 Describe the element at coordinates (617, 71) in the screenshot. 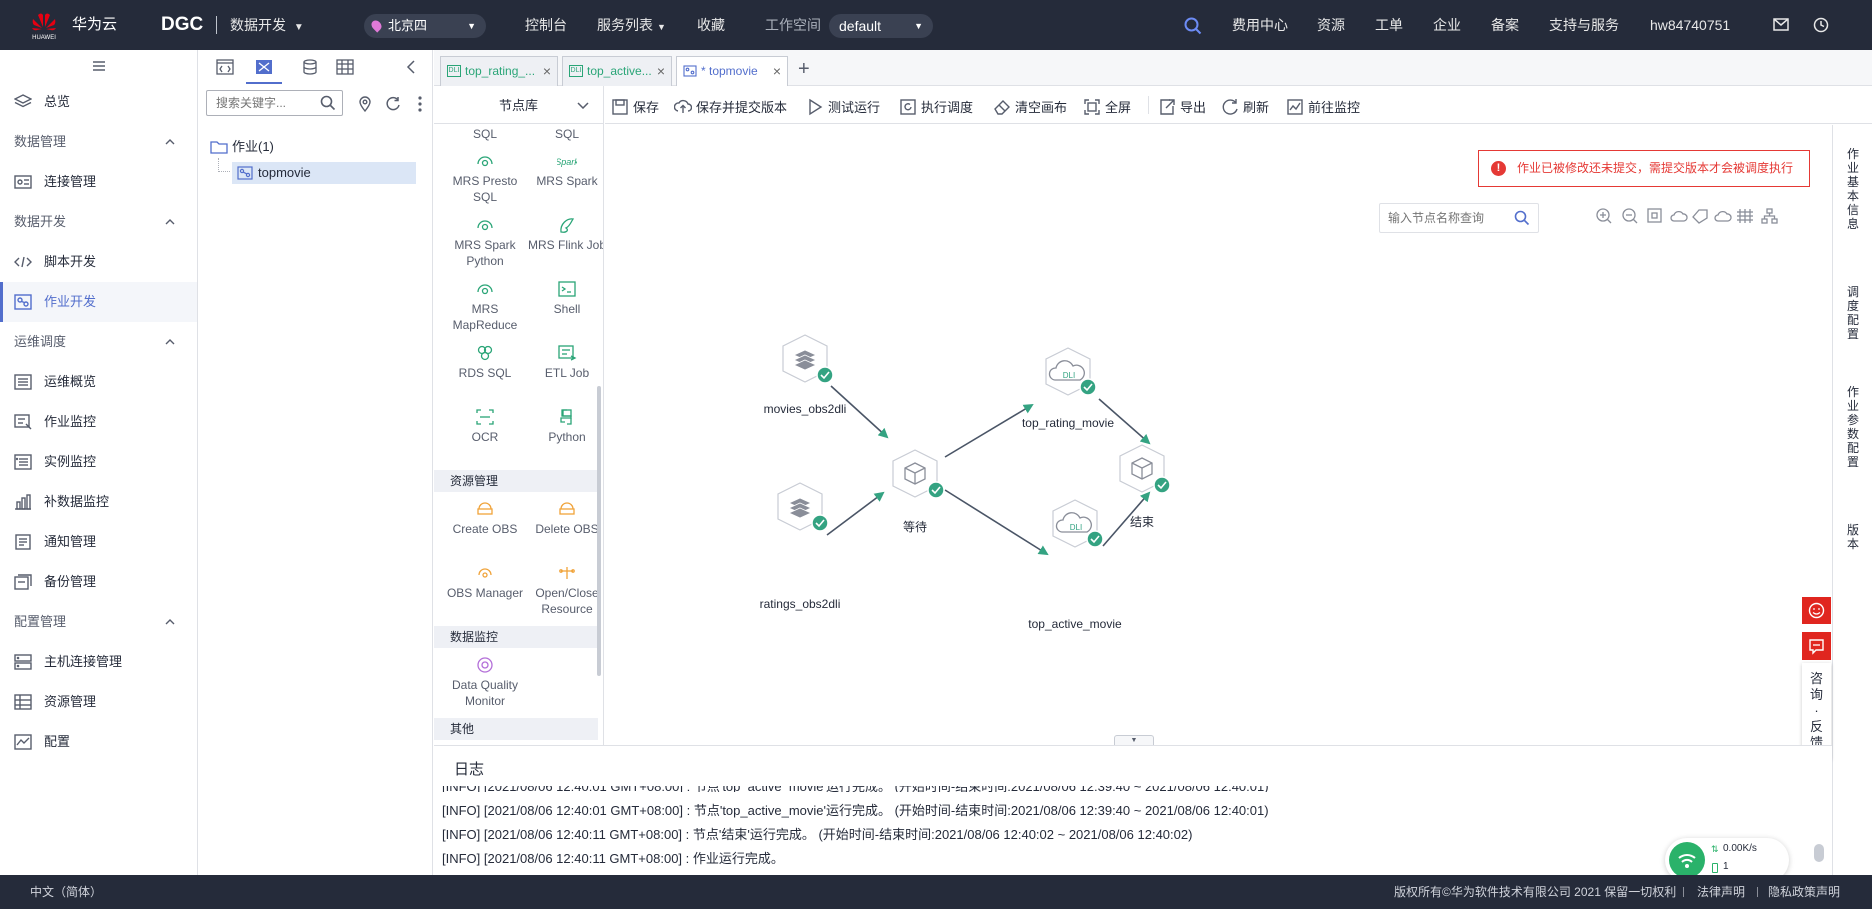

I see `tab-top-active: DLI top_active... ×` at that location.